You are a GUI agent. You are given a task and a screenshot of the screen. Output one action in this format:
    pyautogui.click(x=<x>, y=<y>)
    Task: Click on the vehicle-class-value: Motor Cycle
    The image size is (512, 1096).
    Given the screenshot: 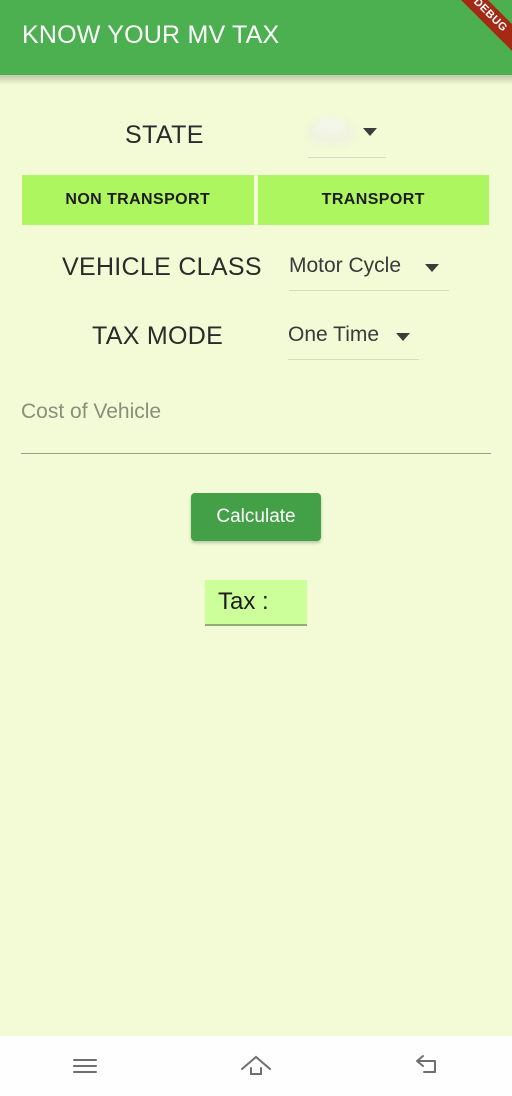 What is the action you would take?
    pyautogui.click(x=345, y=265)
    